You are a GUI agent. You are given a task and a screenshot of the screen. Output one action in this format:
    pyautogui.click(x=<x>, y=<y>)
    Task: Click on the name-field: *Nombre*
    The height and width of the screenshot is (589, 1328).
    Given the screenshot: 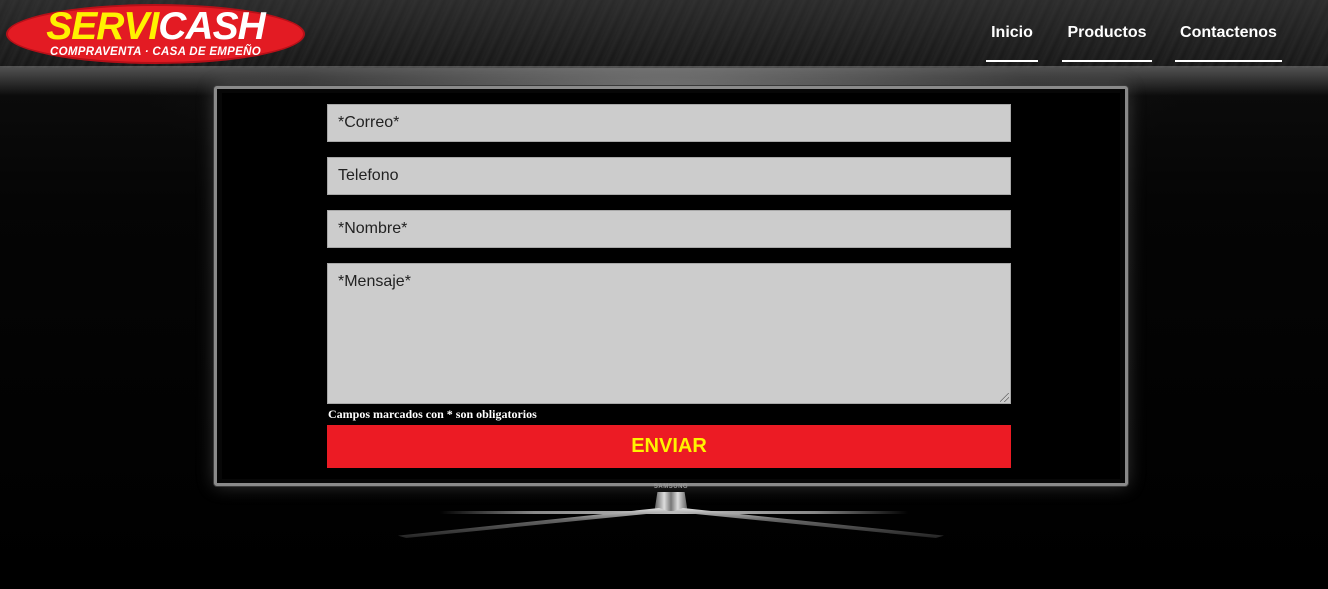 What is the action you would take?
    pyautogui.click(x=669, y=229)
    